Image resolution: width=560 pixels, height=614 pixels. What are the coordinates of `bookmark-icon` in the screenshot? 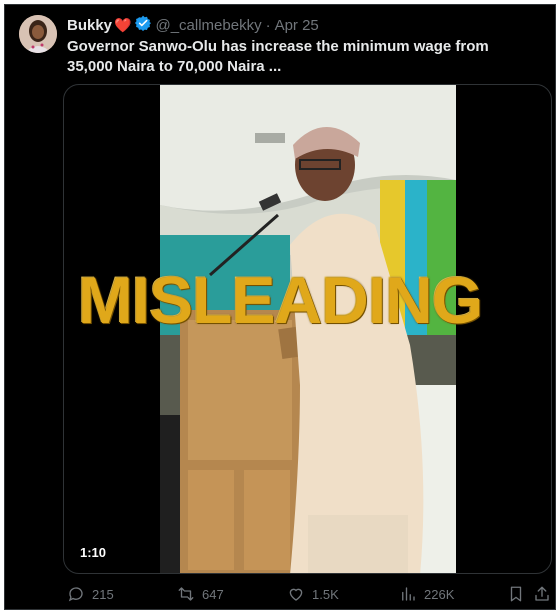 It's located at (516, 594).